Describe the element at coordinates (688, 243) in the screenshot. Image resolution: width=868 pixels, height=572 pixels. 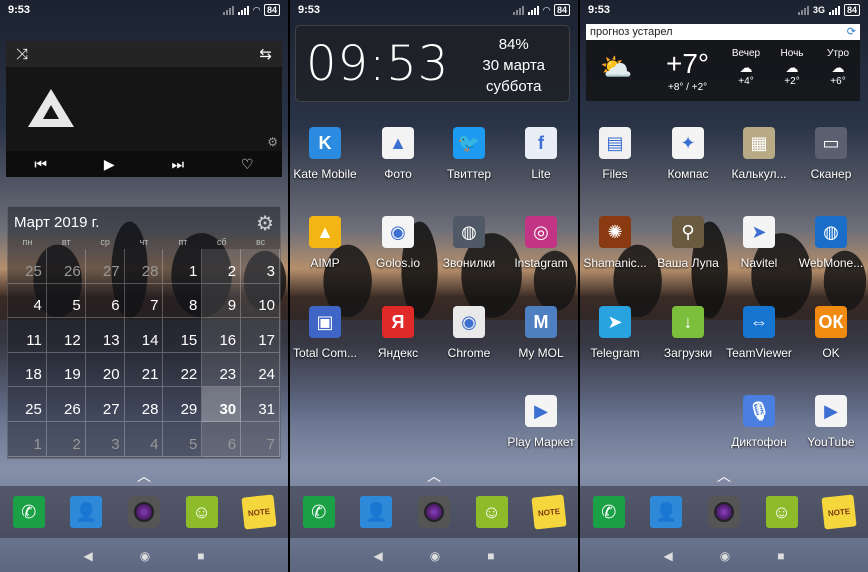
I see `app-ваша-лупа: ⚲ Ваша Лупа` at that location.